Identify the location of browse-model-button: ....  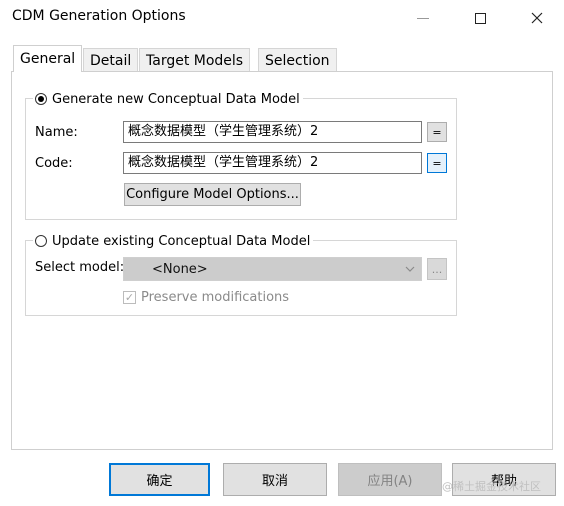
(437, 269).